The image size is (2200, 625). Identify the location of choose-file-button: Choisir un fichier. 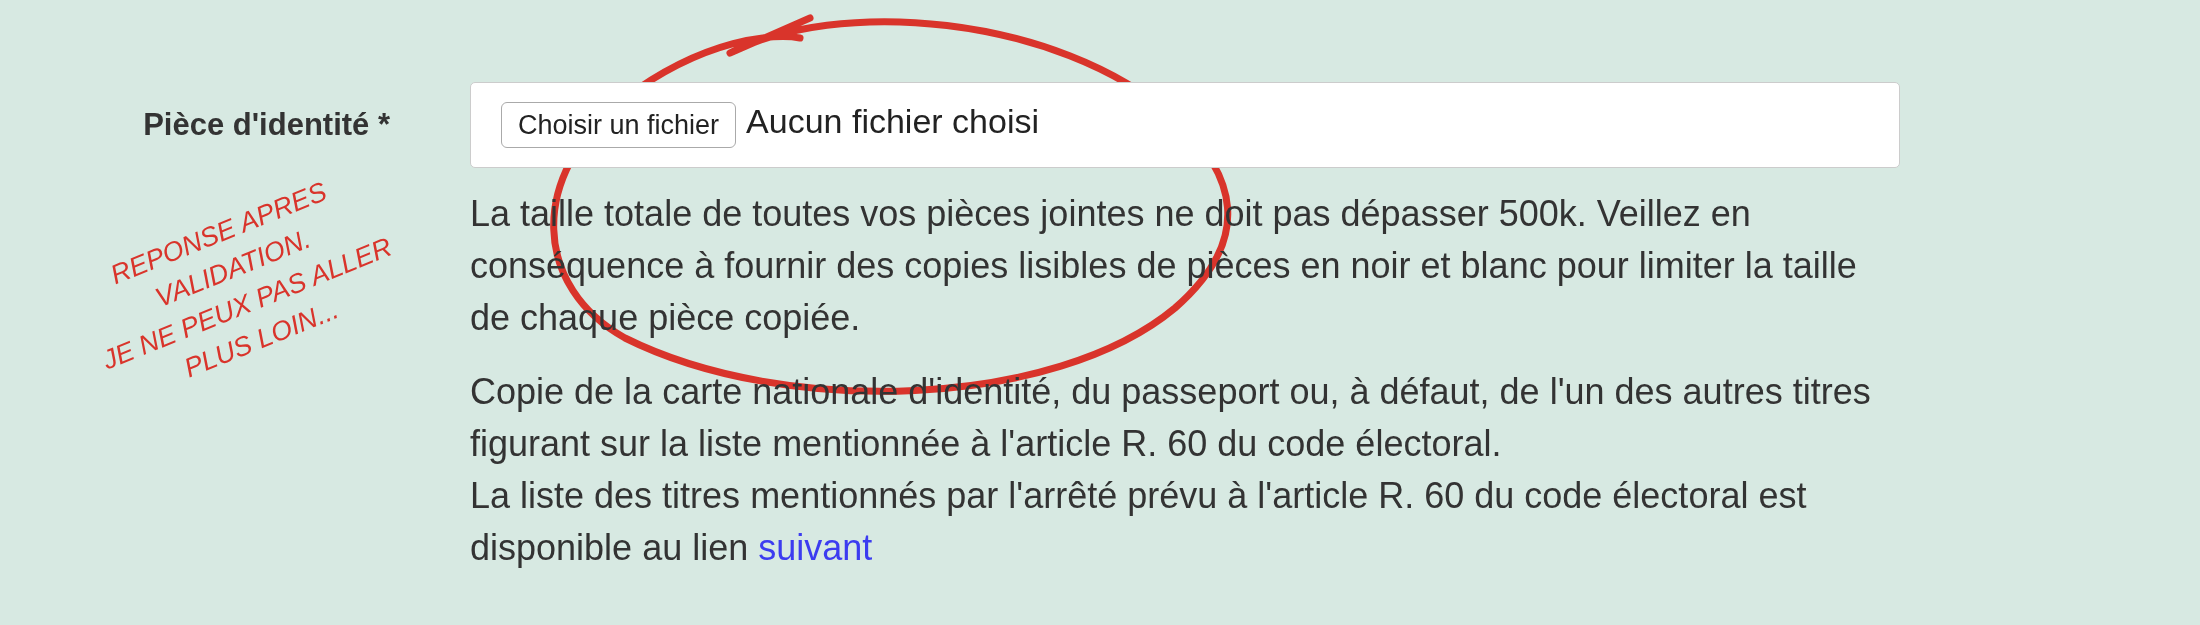
(619, 125).